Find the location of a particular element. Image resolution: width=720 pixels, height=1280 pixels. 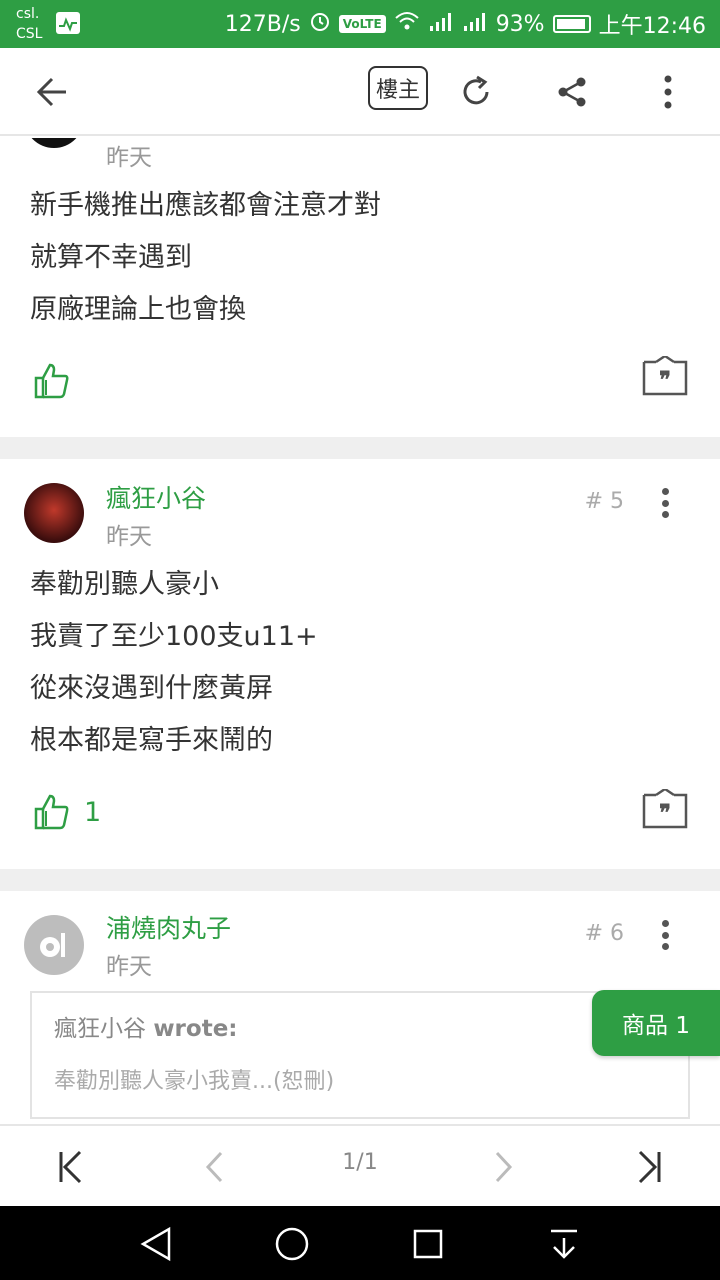

battery-percent: 93% is located at coordinates (520, 24).